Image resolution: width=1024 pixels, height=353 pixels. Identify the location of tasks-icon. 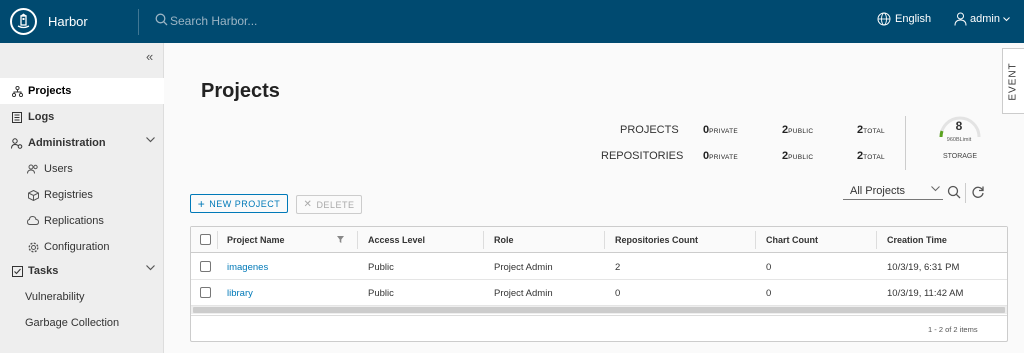
(17, 271).